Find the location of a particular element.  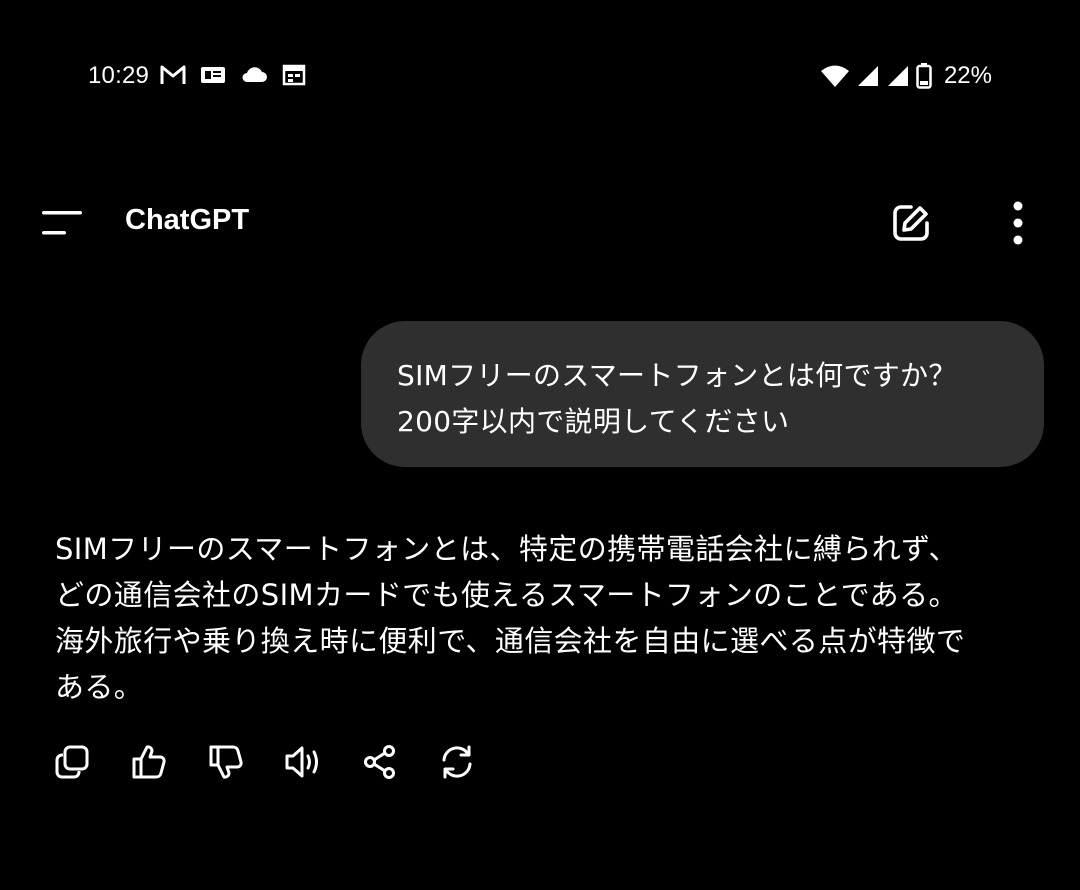

regenerate-icon is located at coordinates (457, 762).